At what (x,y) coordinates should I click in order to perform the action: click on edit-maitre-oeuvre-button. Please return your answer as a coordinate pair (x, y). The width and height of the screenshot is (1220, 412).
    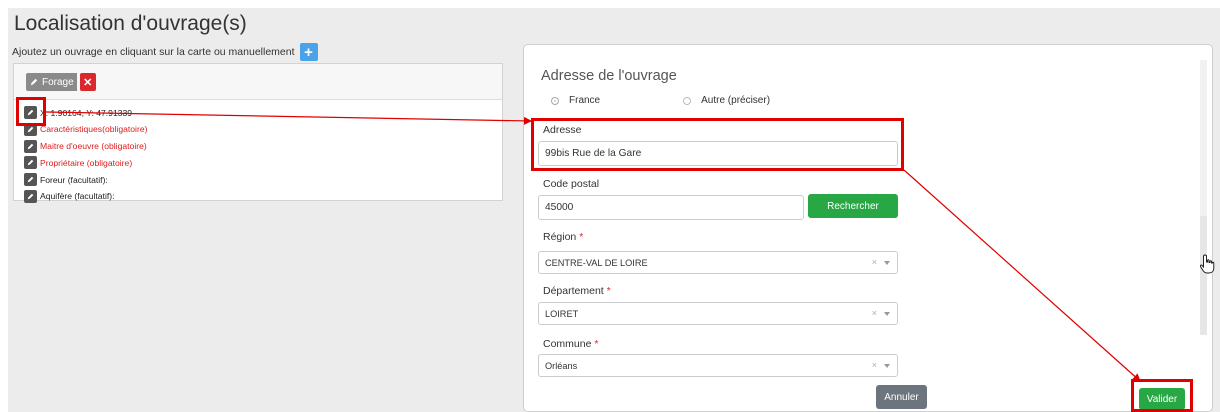
    Looking at the image, I should click on (30, 146).